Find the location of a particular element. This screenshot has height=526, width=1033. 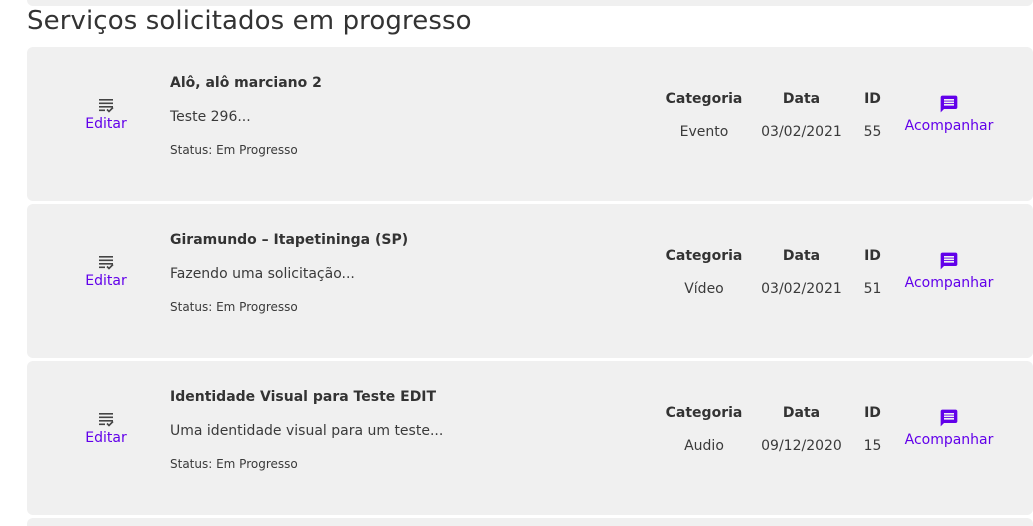

category-value: Vídeo is located at coordinates (704, 289).